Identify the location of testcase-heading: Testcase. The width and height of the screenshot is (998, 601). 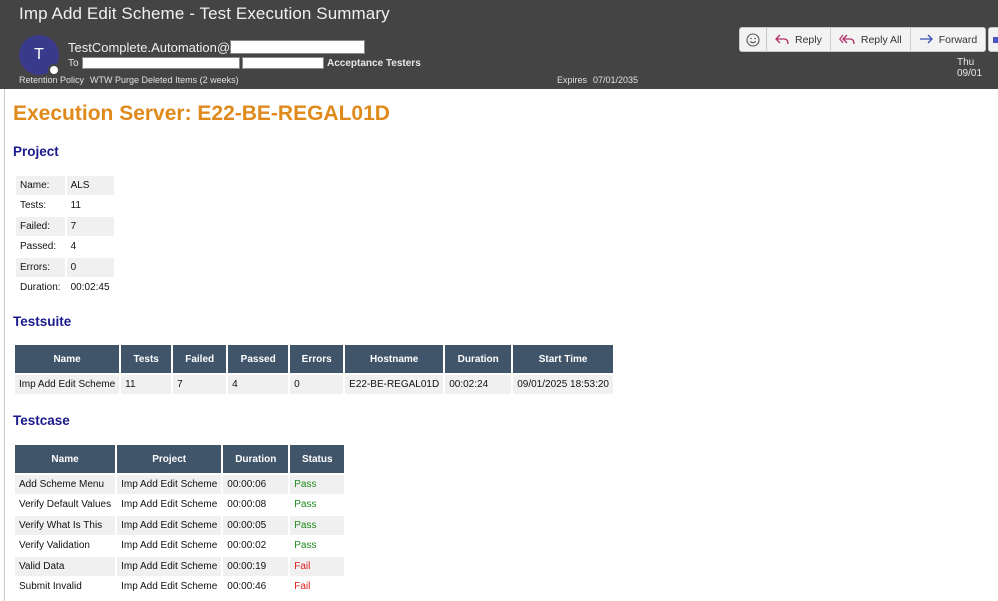
(41, 420).